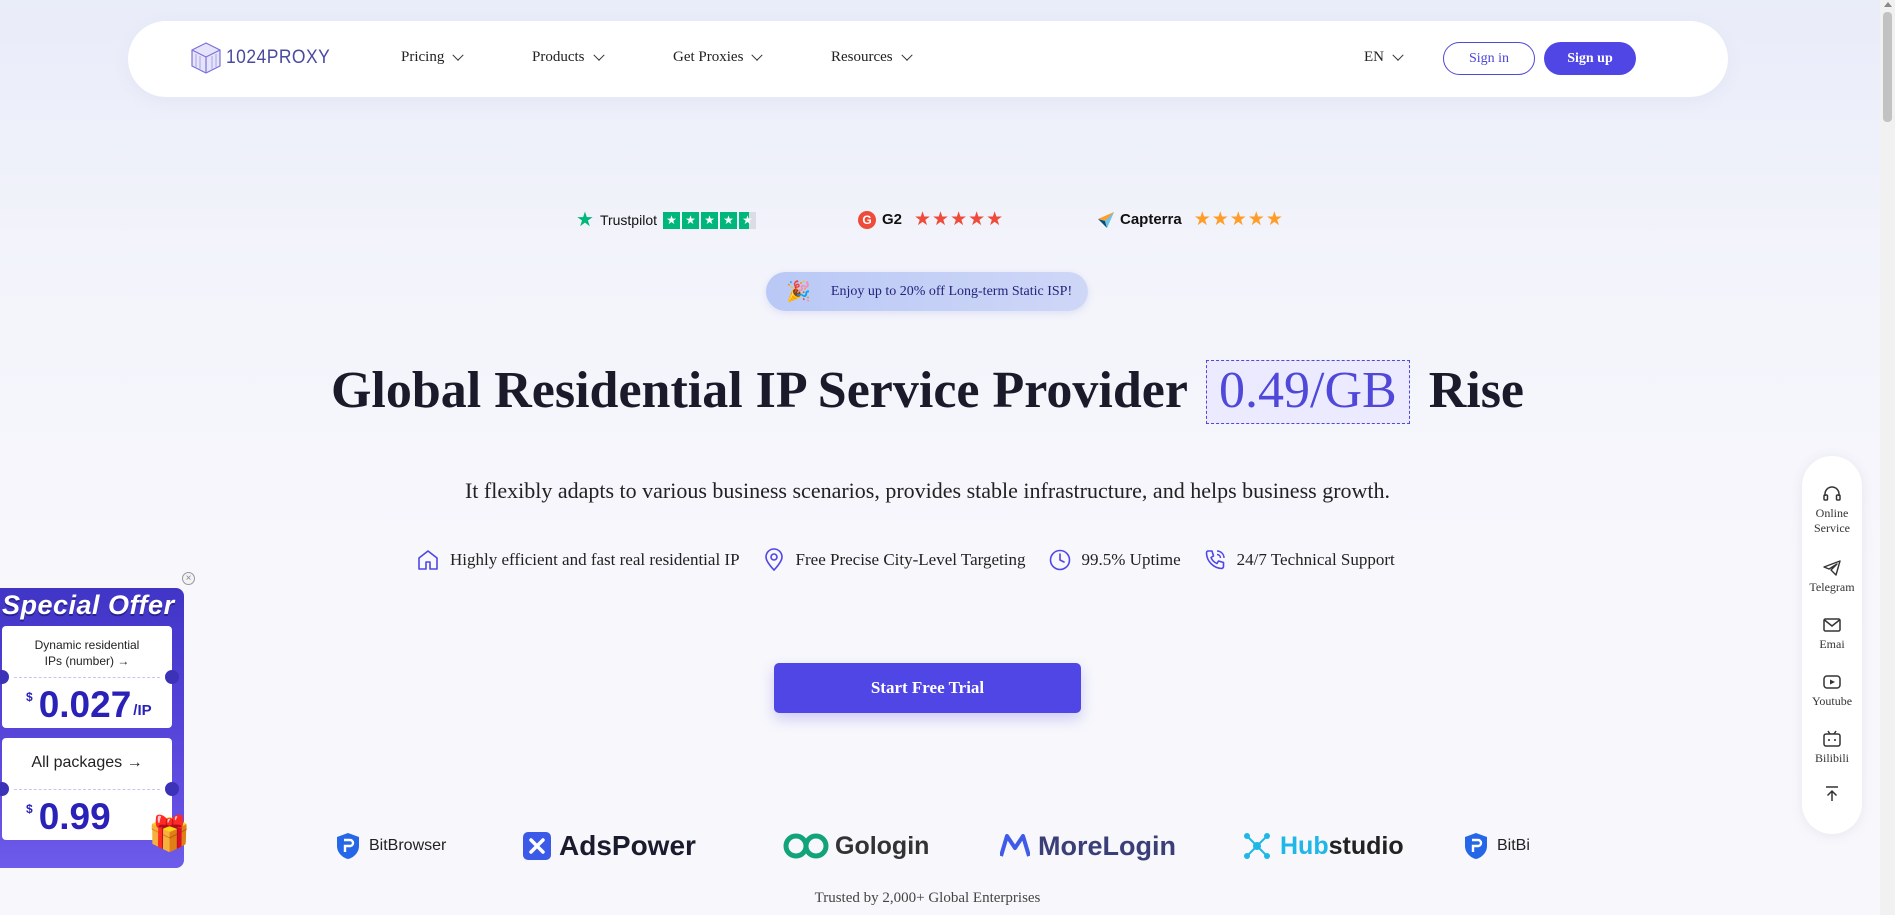 This screenshot has height=915, width=1895. Describe the element at coordinates (1832, 738) in the screenshot. I see `bilibili-icon` at that location.